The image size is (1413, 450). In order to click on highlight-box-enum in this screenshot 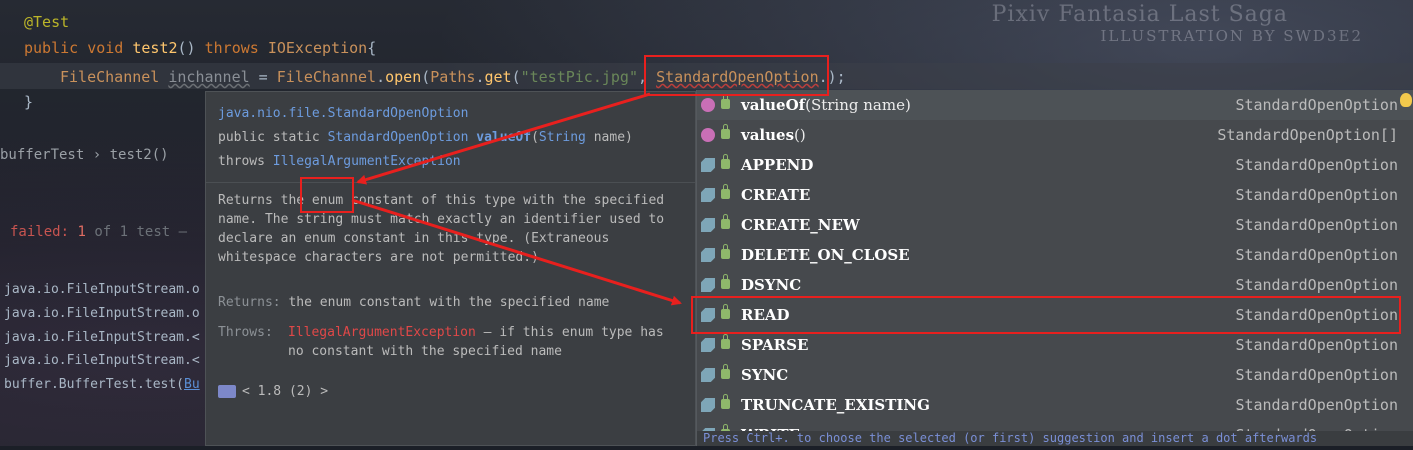, I will do `click(327, 195)`.